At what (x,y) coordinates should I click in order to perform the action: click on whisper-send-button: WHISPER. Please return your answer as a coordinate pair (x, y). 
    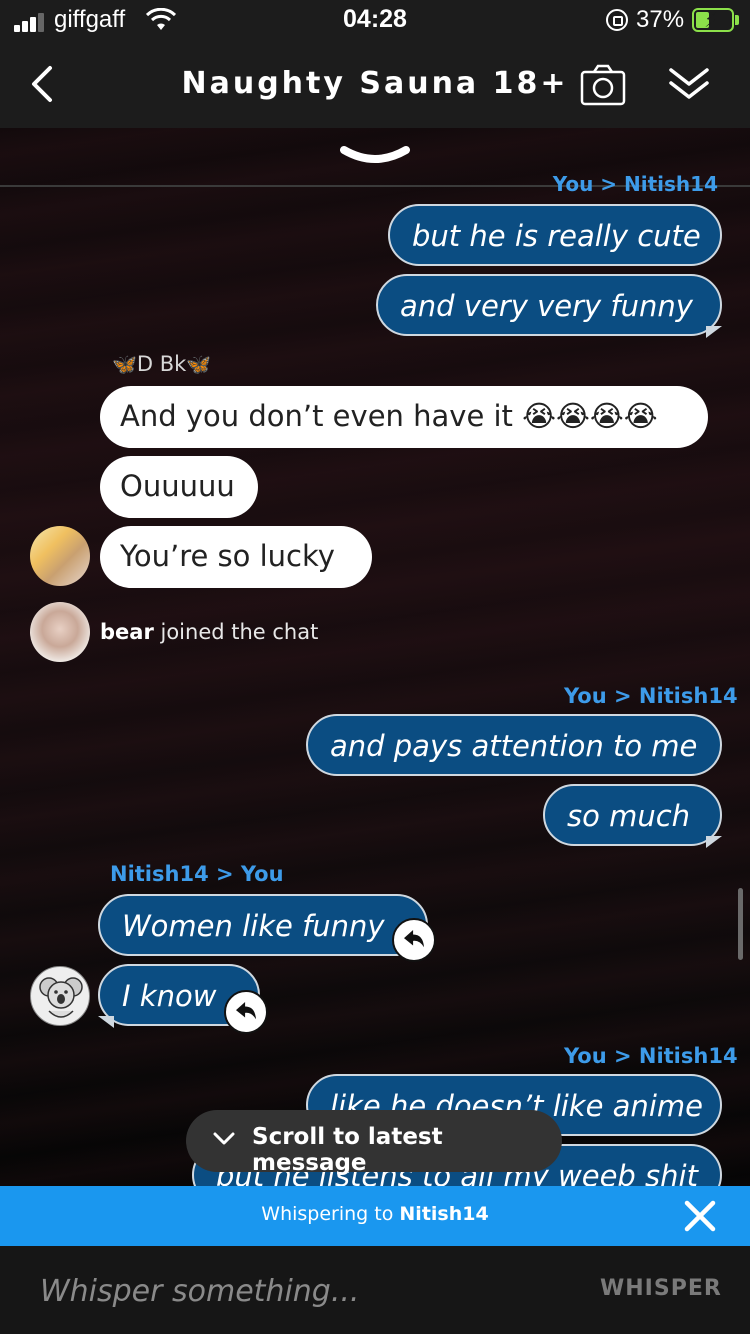
    Looking at the image, I should click on (661, 1288).